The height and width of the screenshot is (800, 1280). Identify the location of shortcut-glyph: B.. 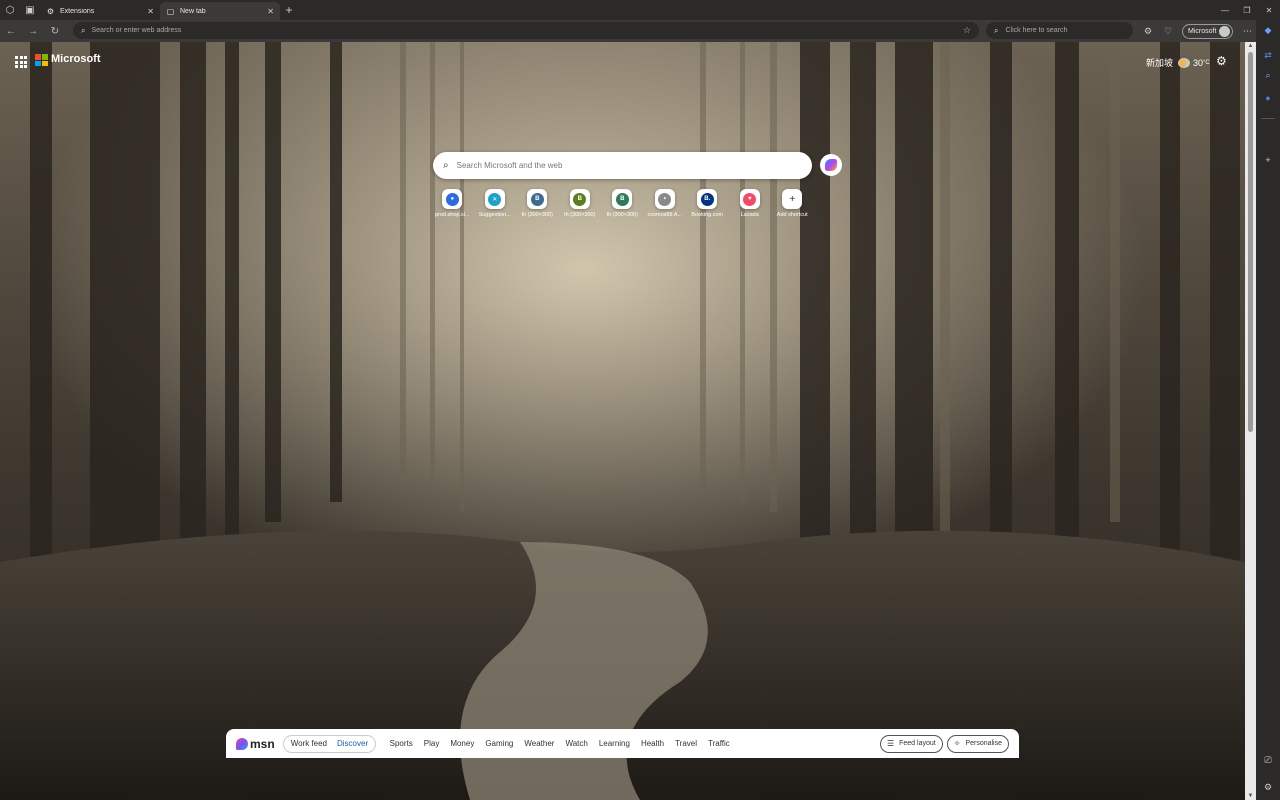
(707, 199).